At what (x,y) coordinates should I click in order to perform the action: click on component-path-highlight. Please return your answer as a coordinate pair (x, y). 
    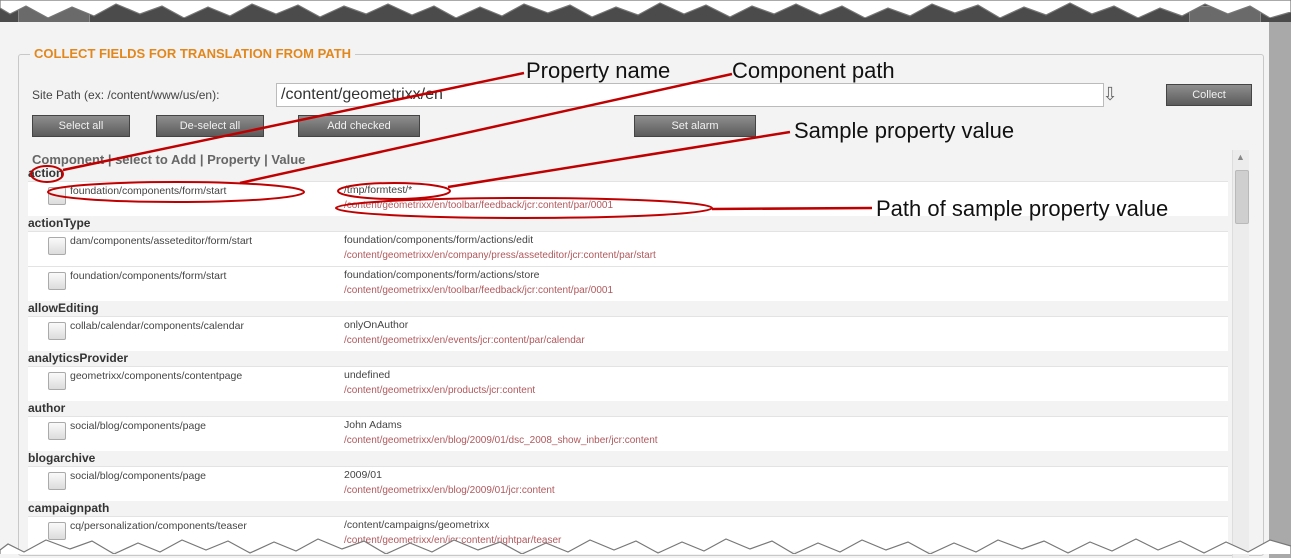
    Looking at the image, I should click on (176, 192).